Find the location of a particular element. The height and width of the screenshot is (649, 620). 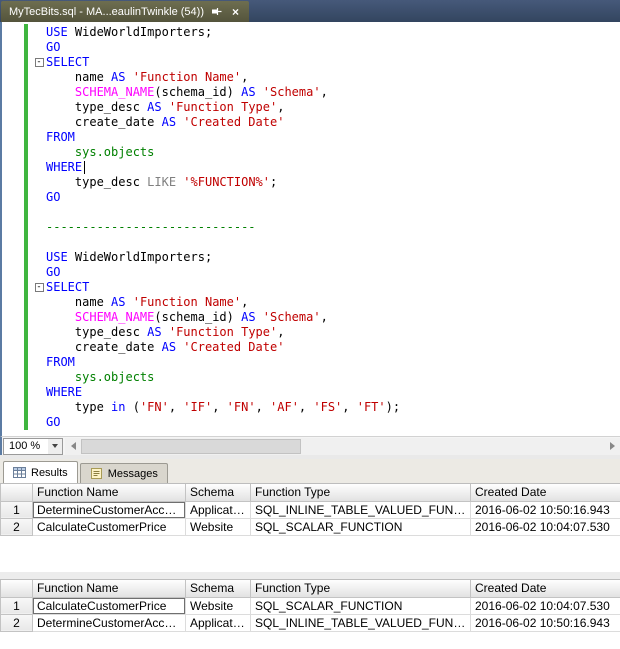

close-tab-button: × is located at coordinates (235, 11).